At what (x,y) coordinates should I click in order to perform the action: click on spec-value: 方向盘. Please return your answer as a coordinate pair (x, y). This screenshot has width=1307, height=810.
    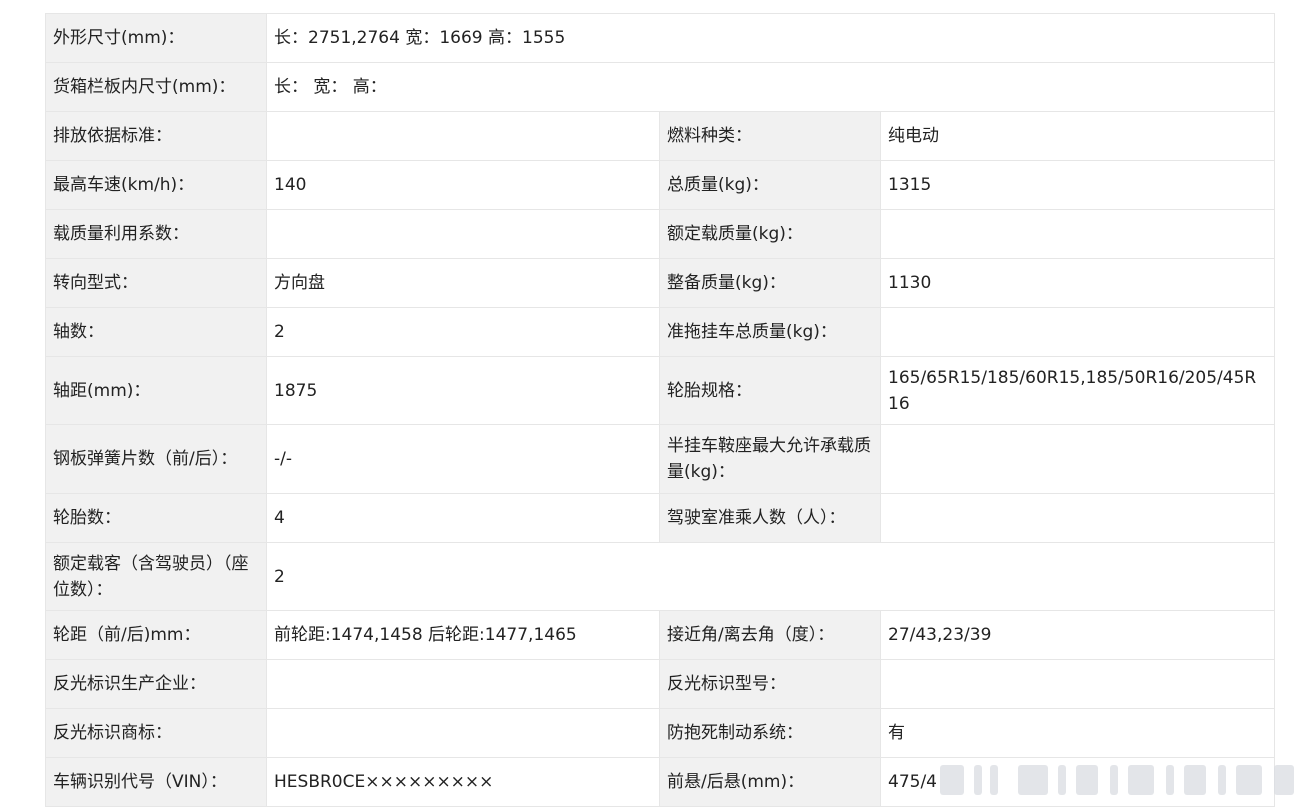
    Looking at the image, I should click on (463, 283).